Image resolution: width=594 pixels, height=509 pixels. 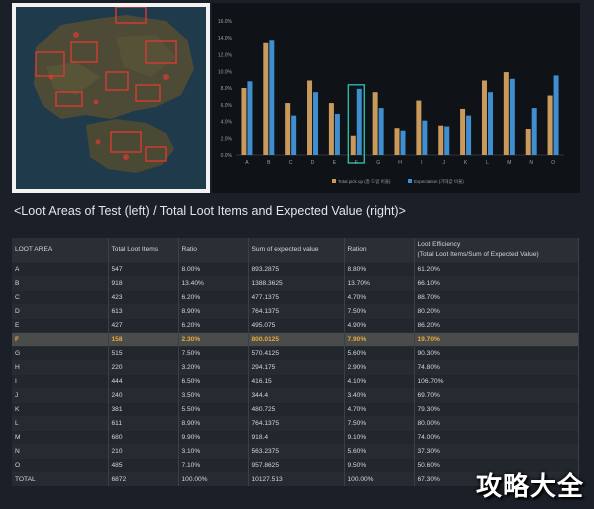 I want to click on header-loot-area: LOOT AREA, so click(x=60, y=250).